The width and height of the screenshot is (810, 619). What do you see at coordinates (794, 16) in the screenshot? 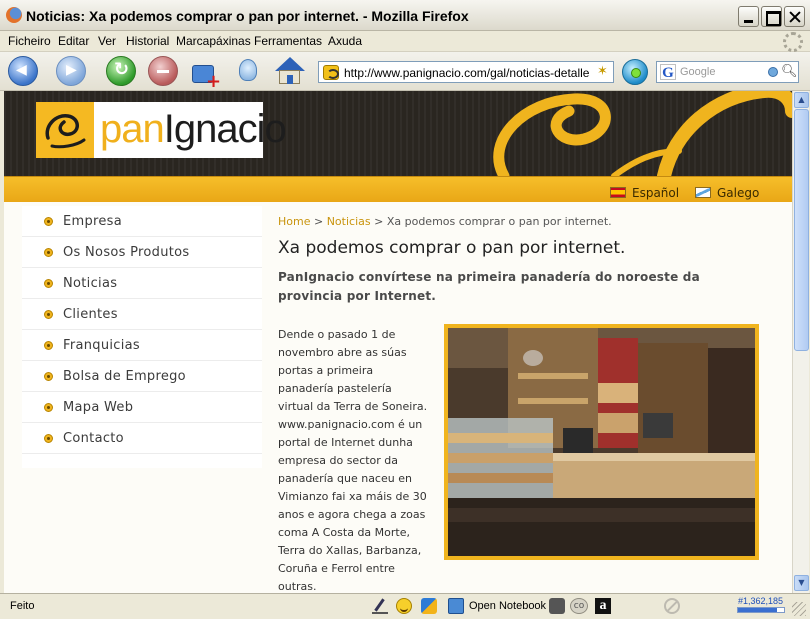
I see `close-button` at bounding box center [794, 16].